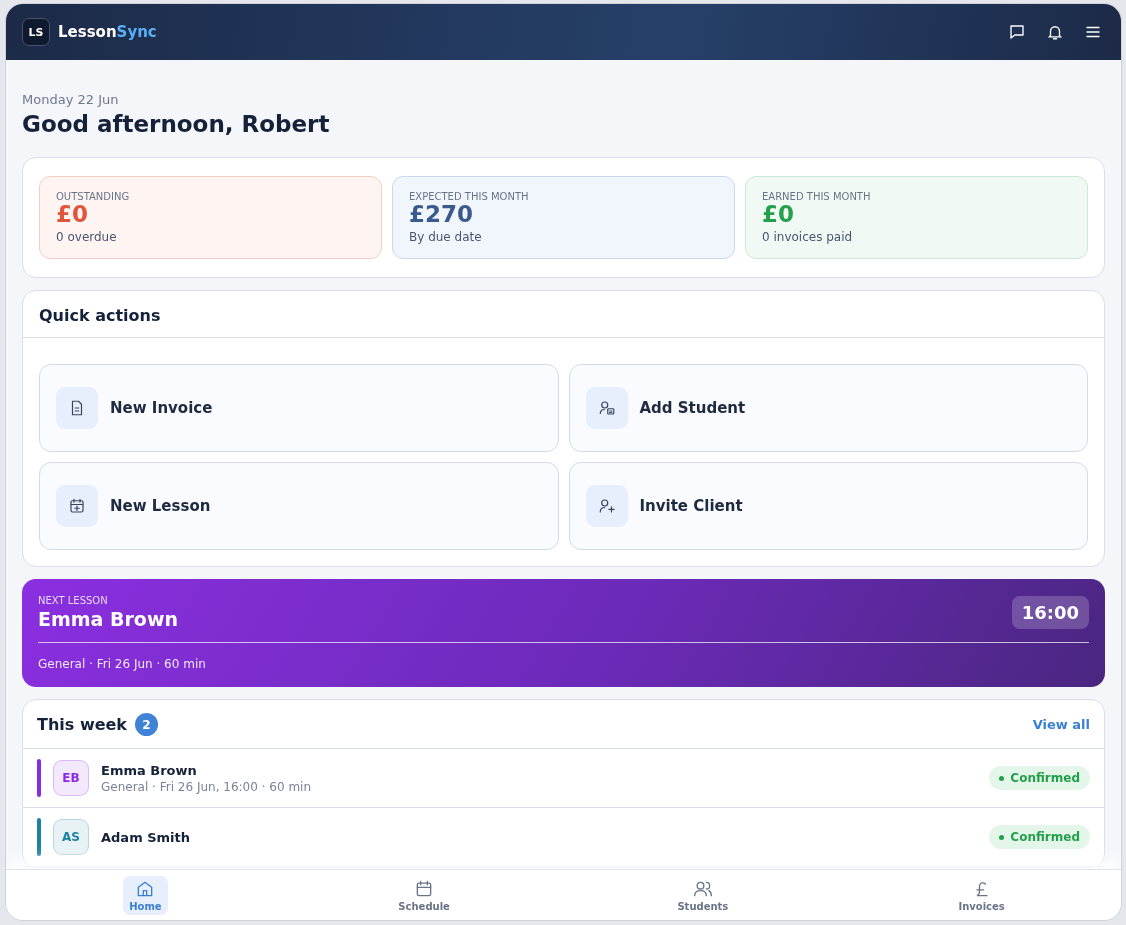 This screenshot has height=925, width=1126. What do you see at coordinates (71, 778) in the screenshot?
I see `initials-avatar: EB` at bounding box center [71, 778].